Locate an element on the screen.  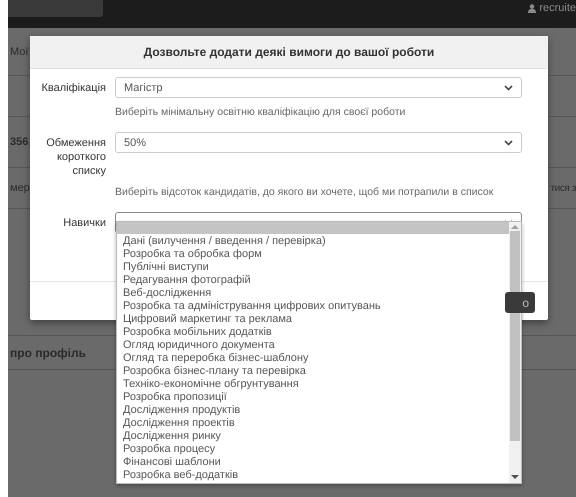
dark-button: о is located at coordinates (520, 302).